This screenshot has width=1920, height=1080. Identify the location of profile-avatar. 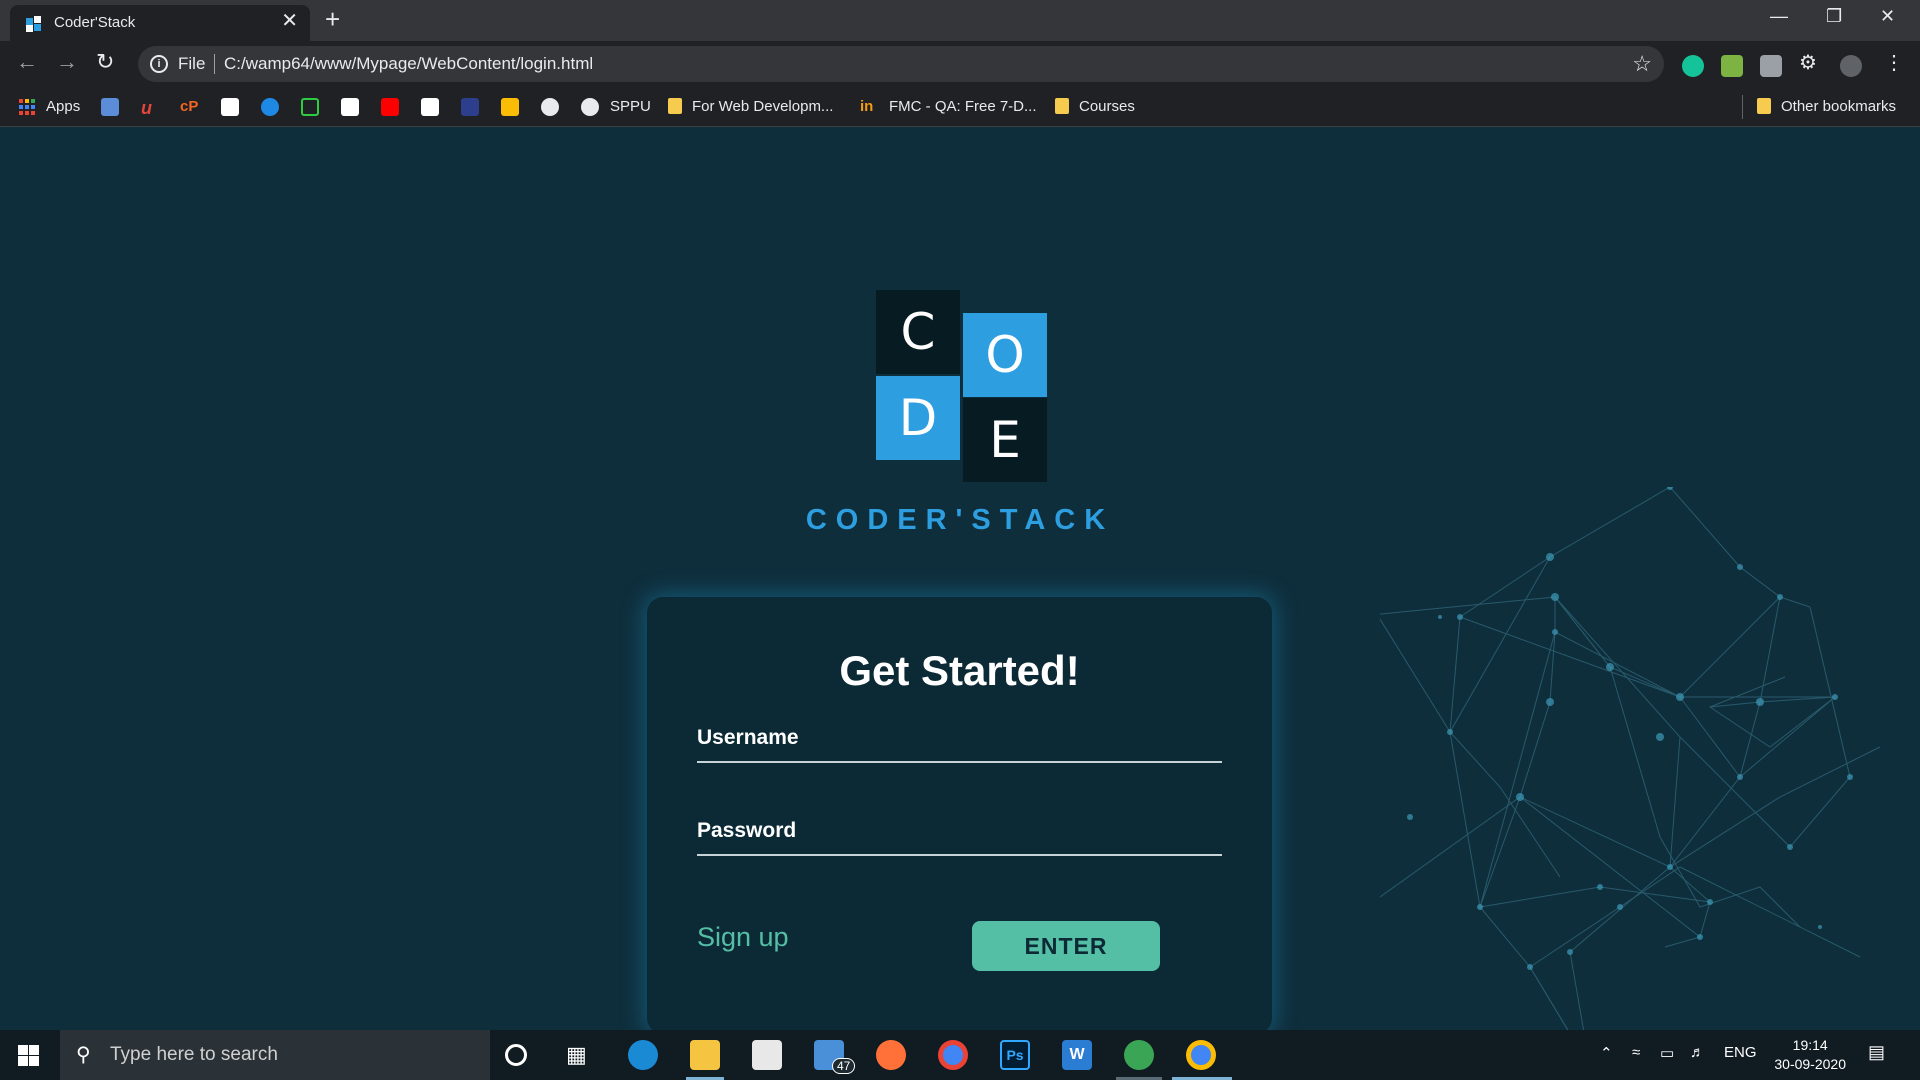
(1851, 66).